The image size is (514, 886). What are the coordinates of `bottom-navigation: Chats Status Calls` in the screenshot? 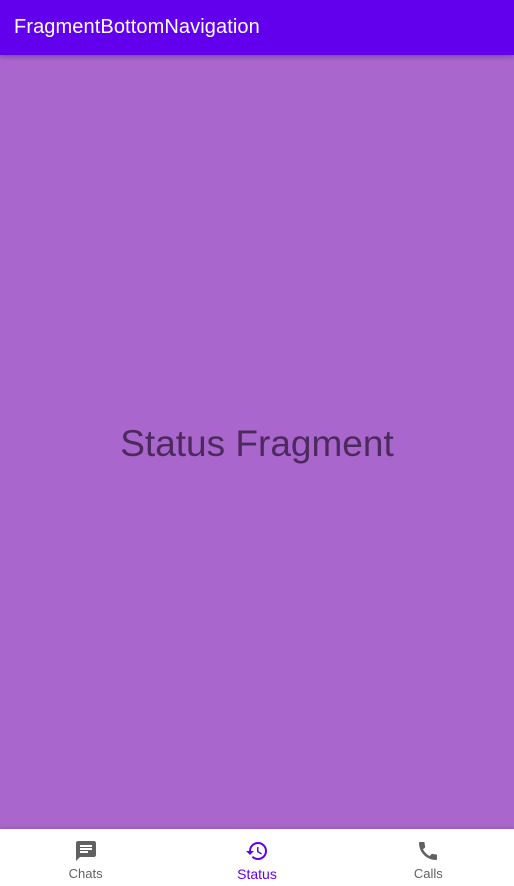 It's located at (257, 857).